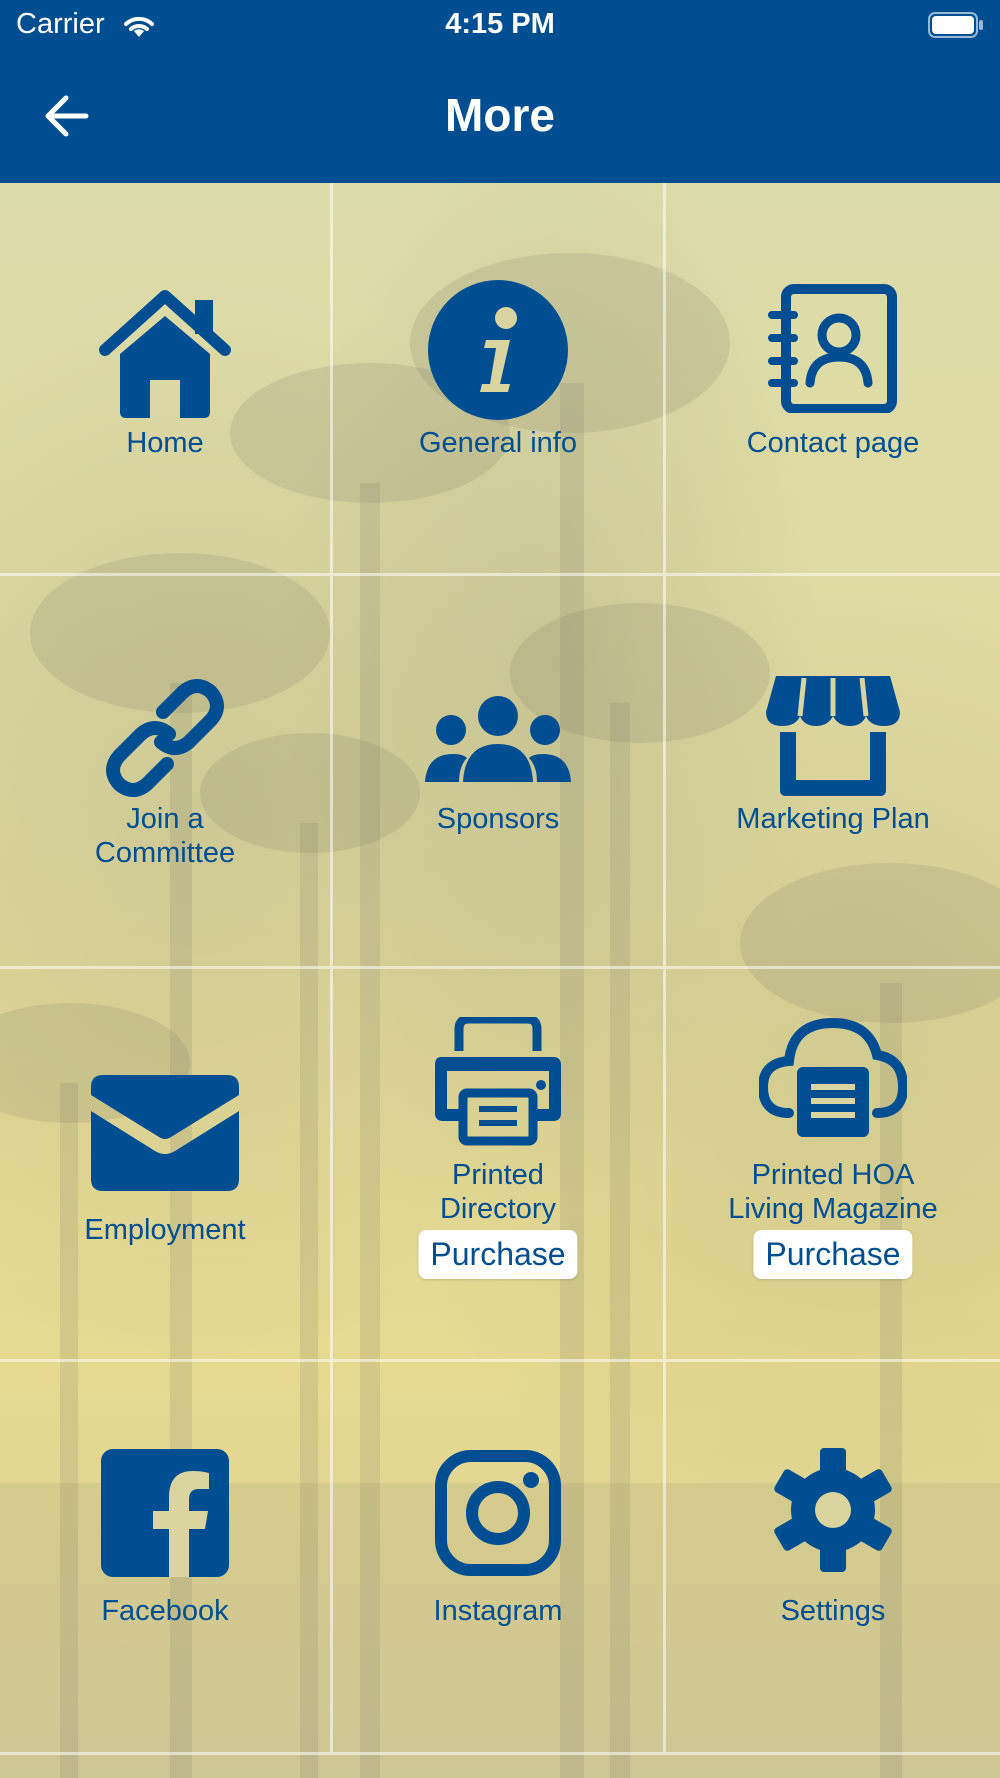  I want to click on status-time: 4:15 PM, so click(500, 24).